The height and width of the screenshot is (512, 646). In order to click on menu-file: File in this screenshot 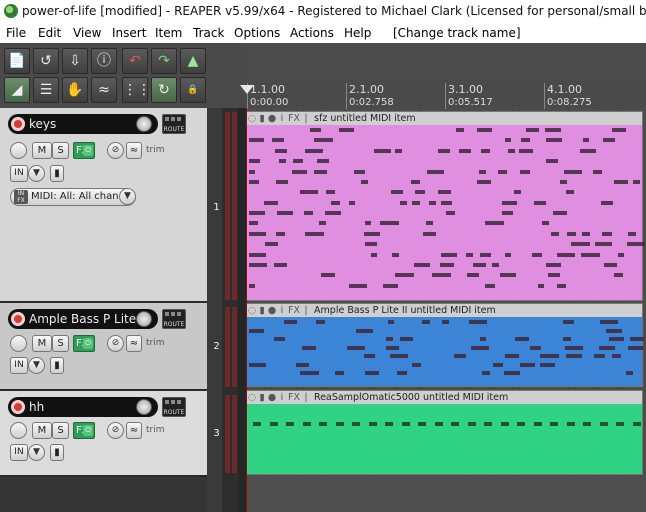, I will do `click(16, 33)`.